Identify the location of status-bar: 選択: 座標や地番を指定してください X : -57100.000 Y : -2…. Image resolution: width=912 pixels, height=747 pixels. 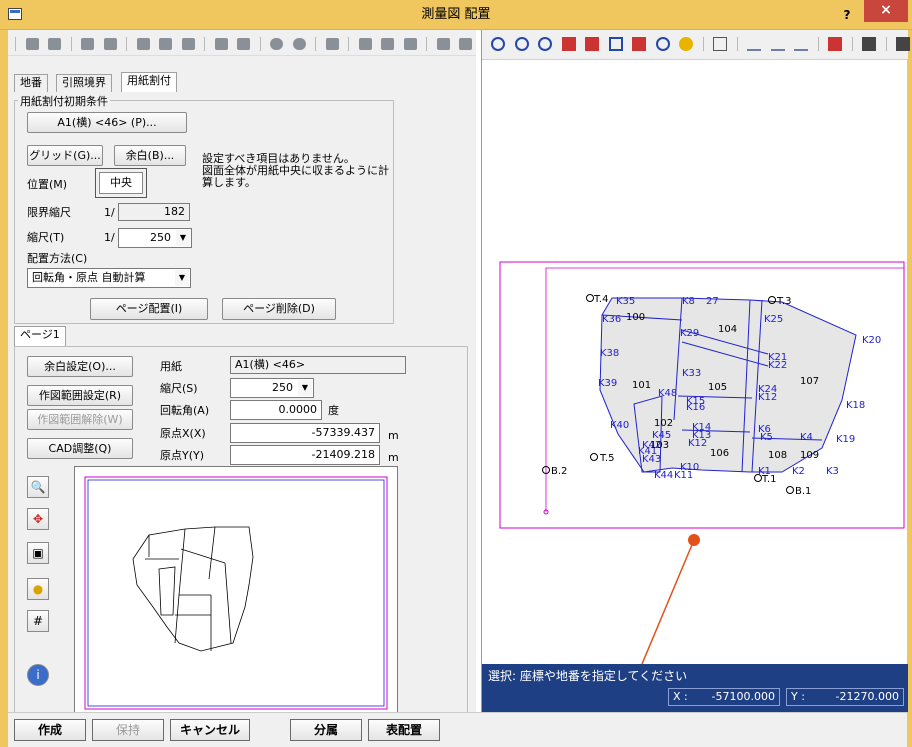
(695, 688).